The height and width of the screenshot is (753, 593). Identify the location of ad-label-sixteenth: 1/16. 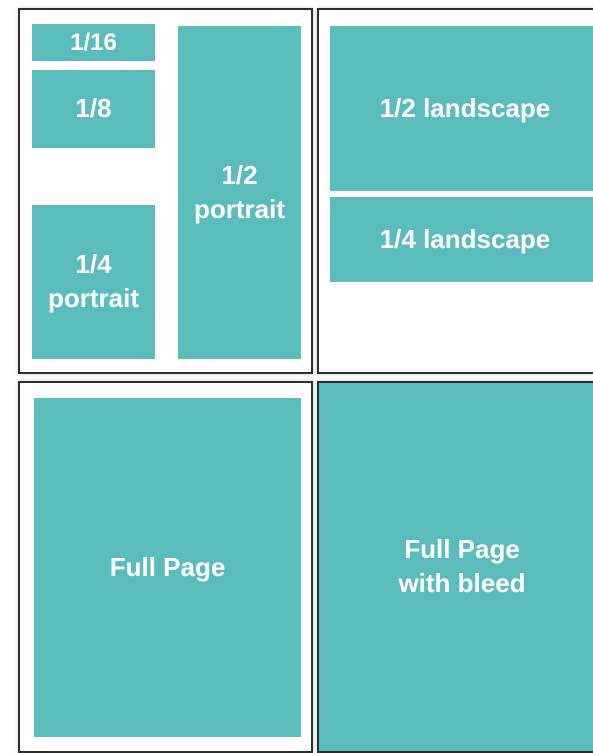
(93, 42).